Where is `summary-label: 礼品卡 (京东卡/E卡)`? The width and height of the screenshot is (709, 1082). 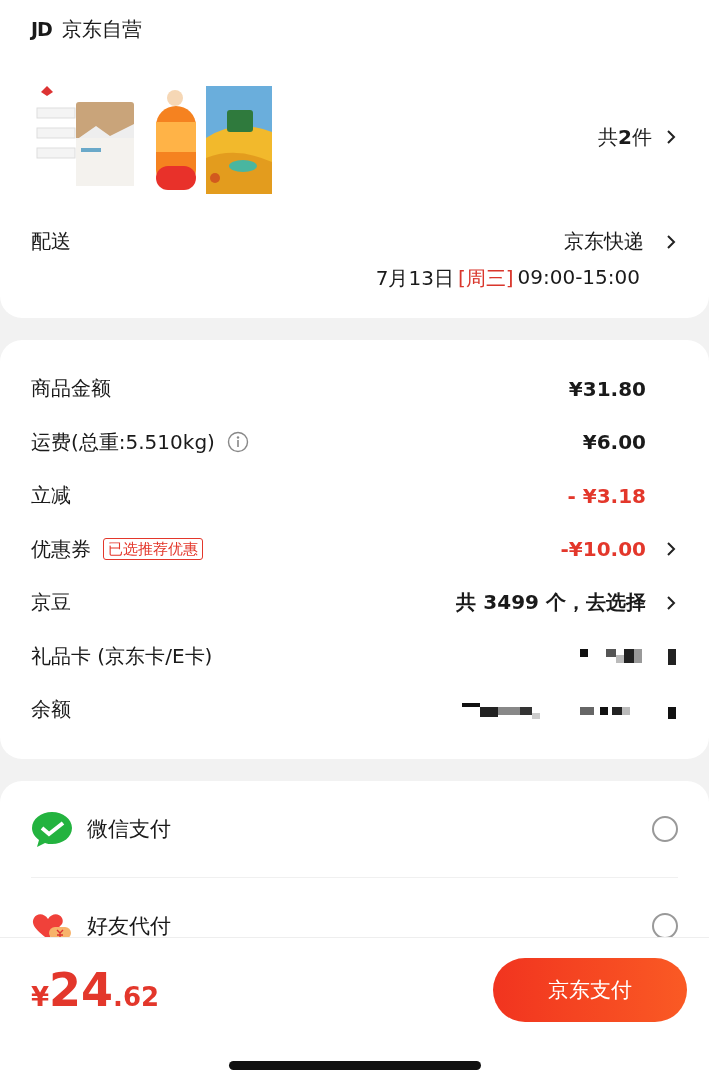
summary-label: 礼品卡 (京东卡/E卡) is located at coordinates (122, 656).